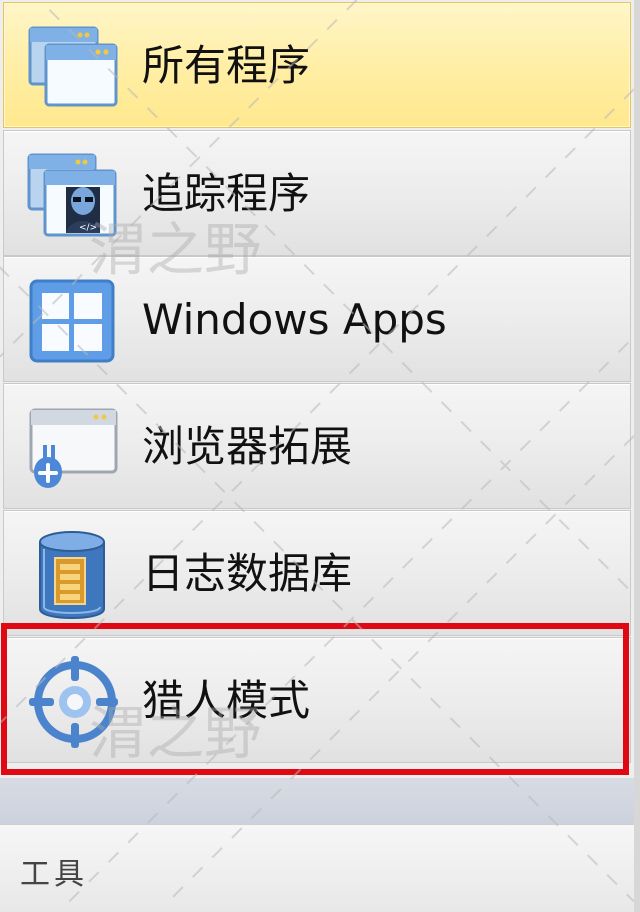 This screenshot has width=640, height=912. Describe the element at coordinates (226, 65) in the screenshot. I see `nav-label-all-programs: 所有程序` at that location.